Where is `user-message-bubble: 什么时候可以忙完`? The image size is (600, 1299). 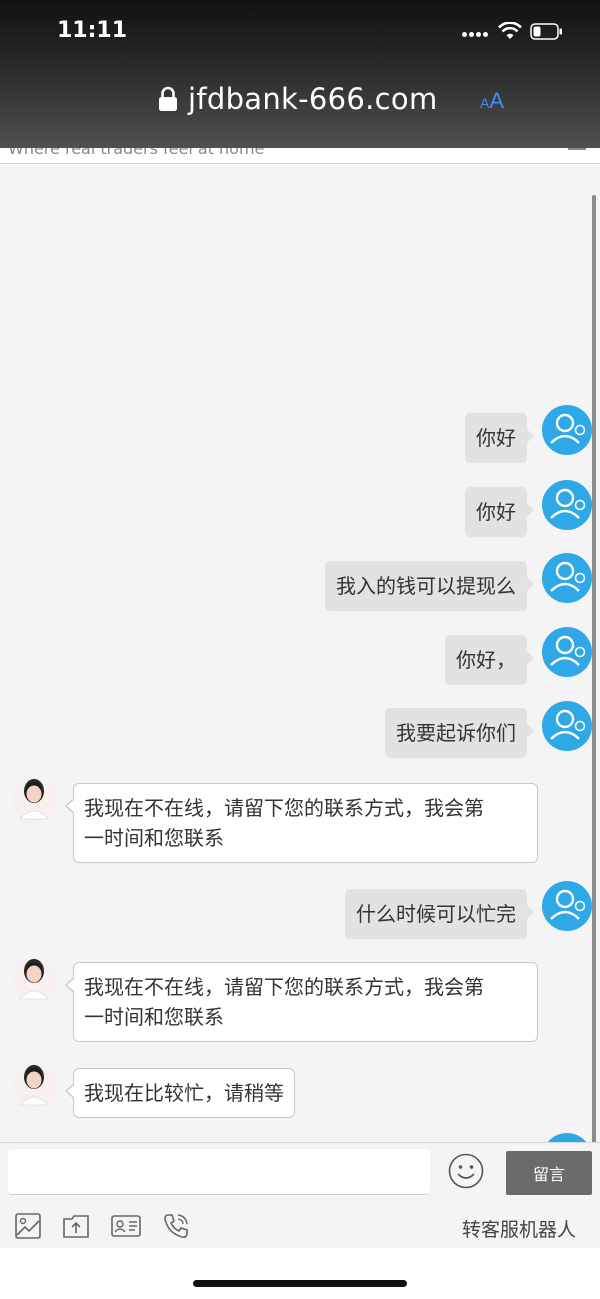 user-message-bubble: 什么时候可以忙完 is located at coordinates (439, 914).